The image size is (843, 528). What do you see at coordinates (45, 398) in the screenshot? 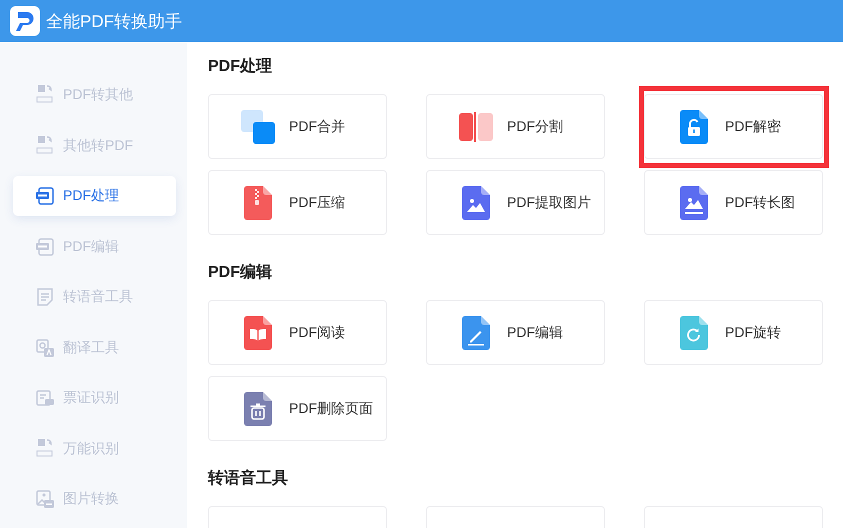
I see `ticket-icon` at bounding box center [45, 398].